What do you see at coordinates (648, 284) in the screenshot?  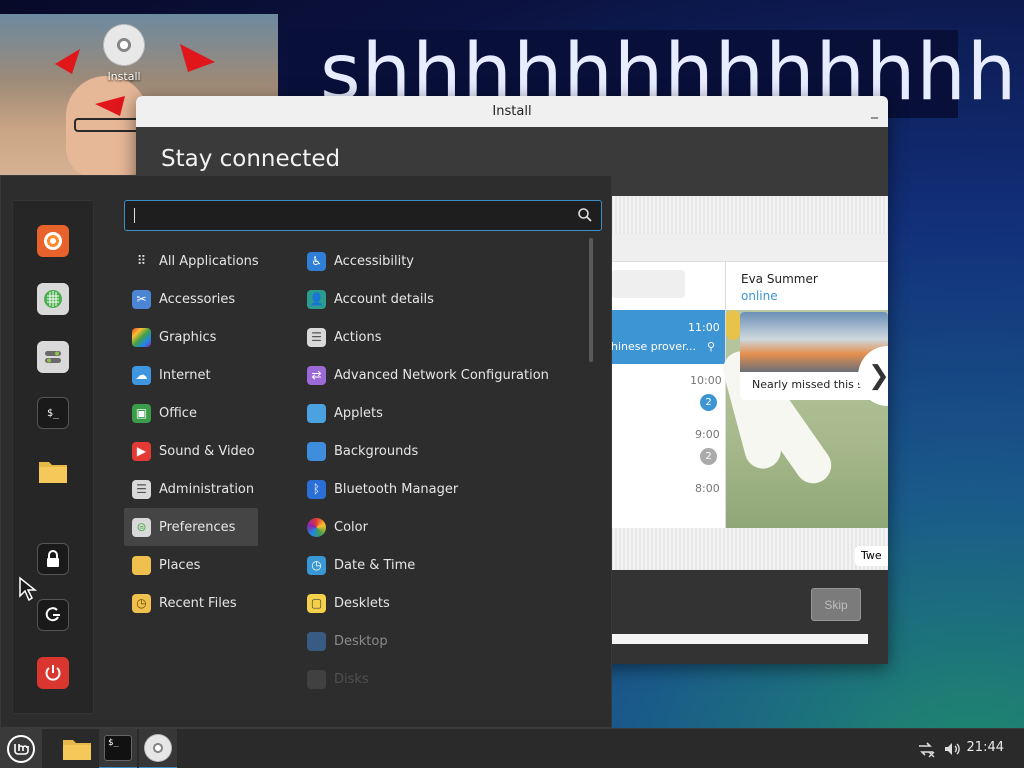 I see `chat-search-field` at bounding box center [648, 284].